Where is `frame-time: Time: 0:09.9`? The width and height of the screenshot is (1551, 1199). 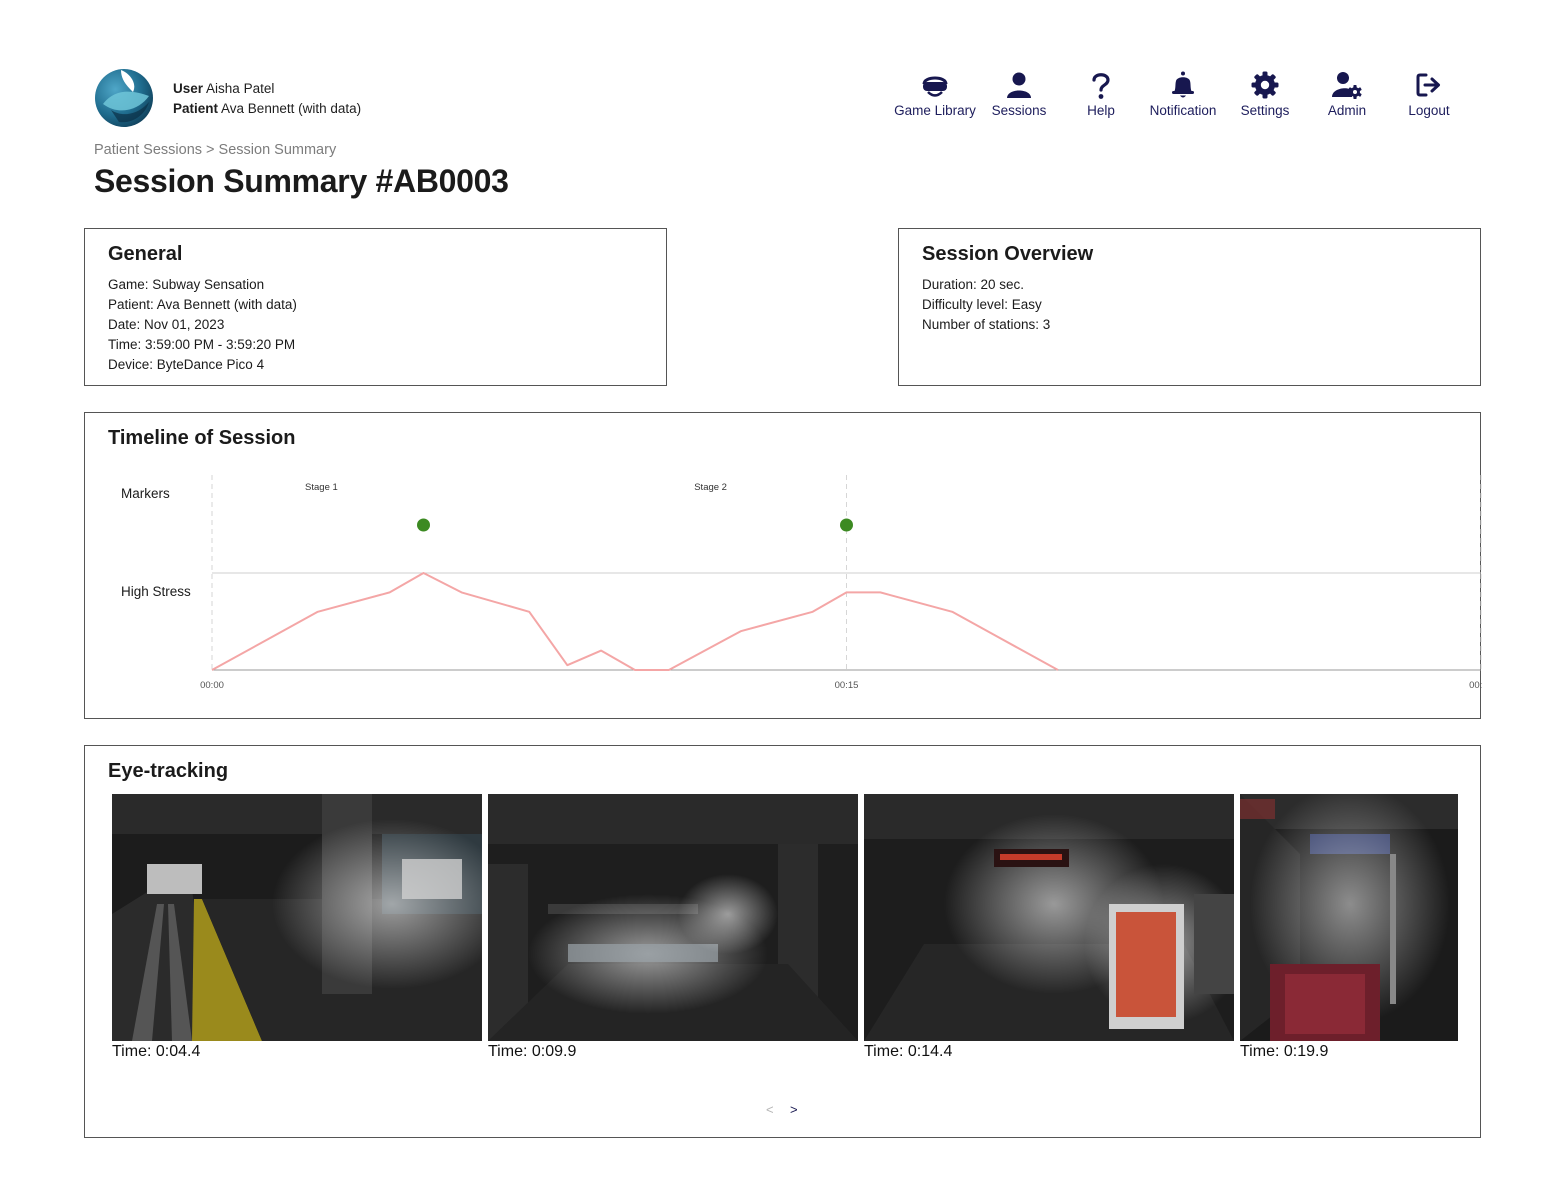 frame-time: Time: 0:09.9 is located at coordinates (532, 1051).